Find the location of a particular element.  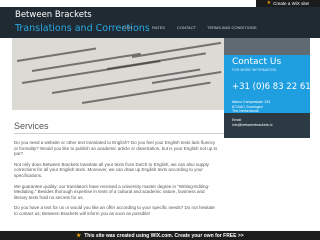

address-line-3: The Netherlands is located at coordinates (245, 111).